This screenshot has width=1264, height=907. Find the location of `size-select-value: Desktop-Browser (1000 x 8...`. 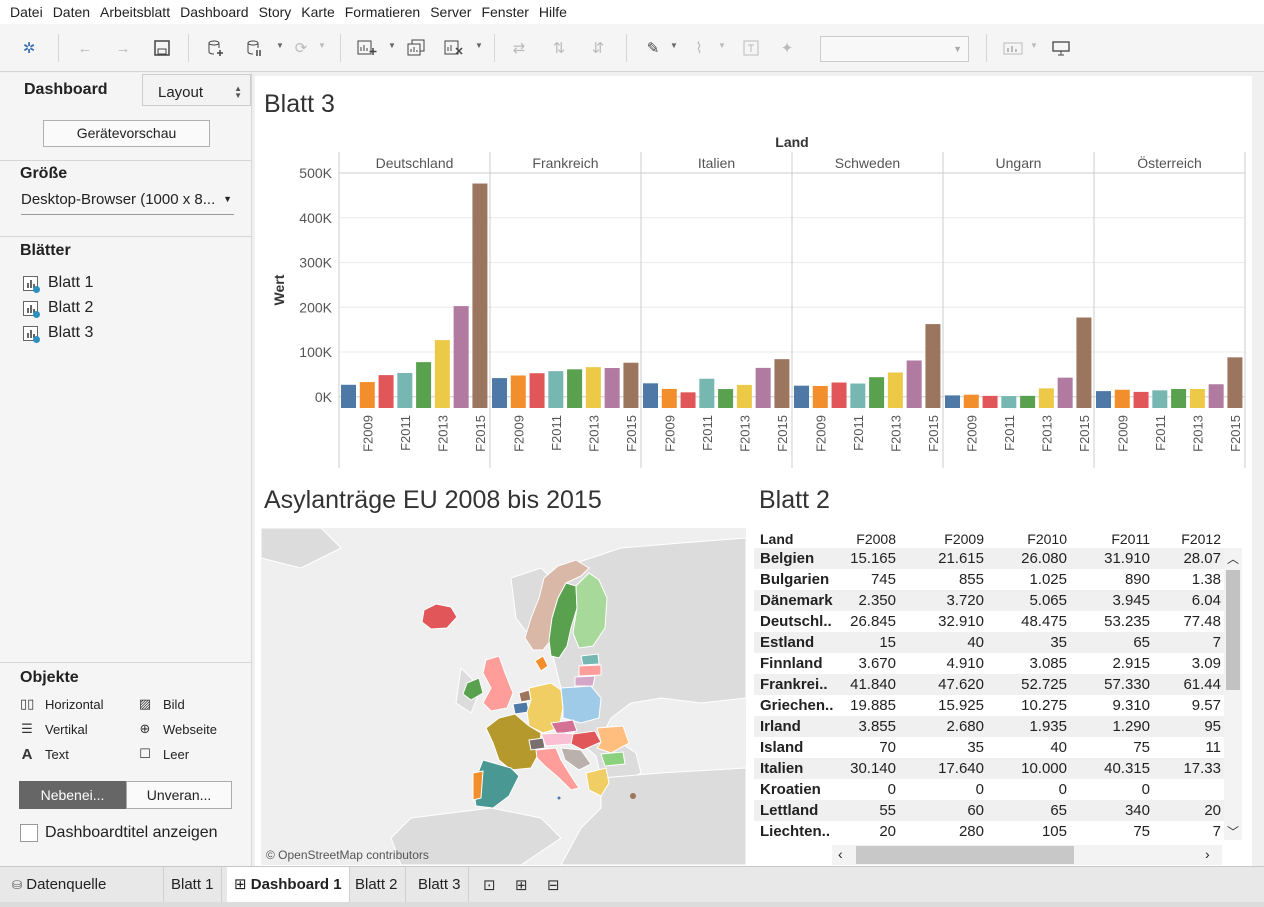

size-select-value: Desktop-Browser (1000 x 8... is located at coordinates (118, 199).